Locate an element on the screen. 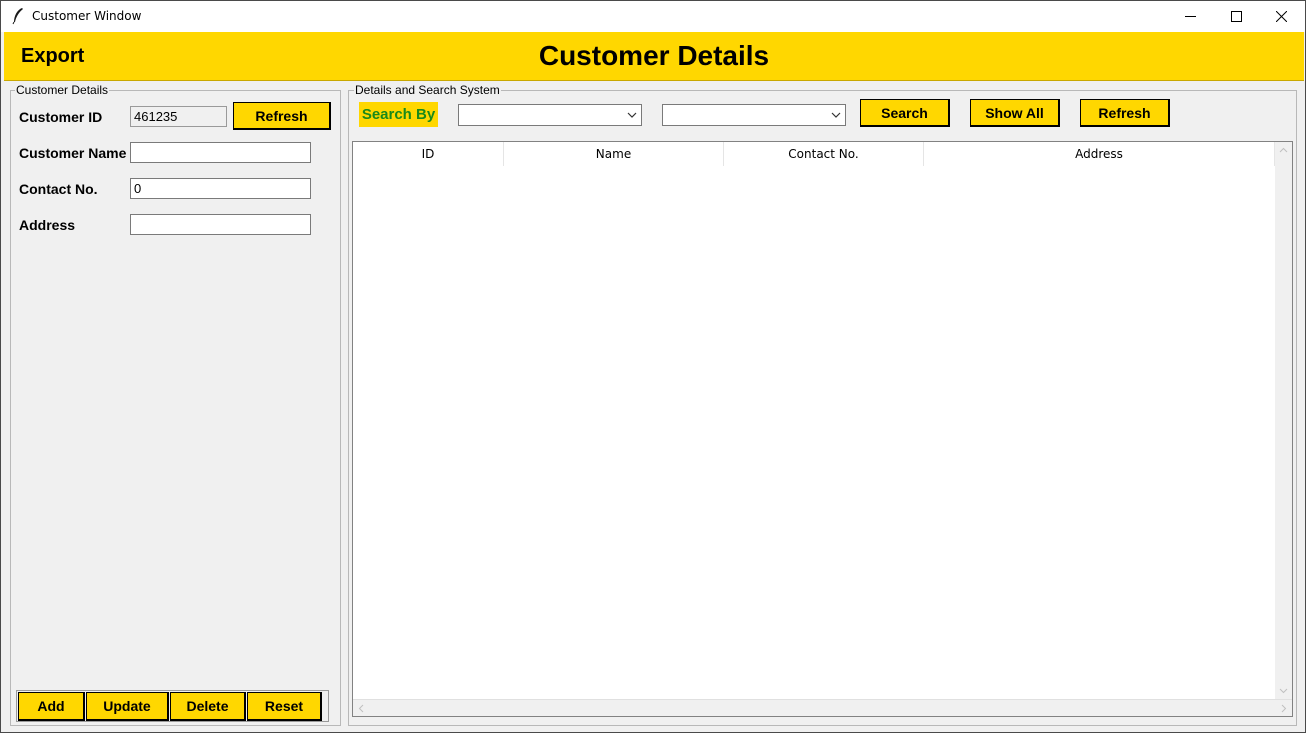 The height and width of the screenshot is (733, 1306). scroll-down-icon is located at coordinates (1283, 690).